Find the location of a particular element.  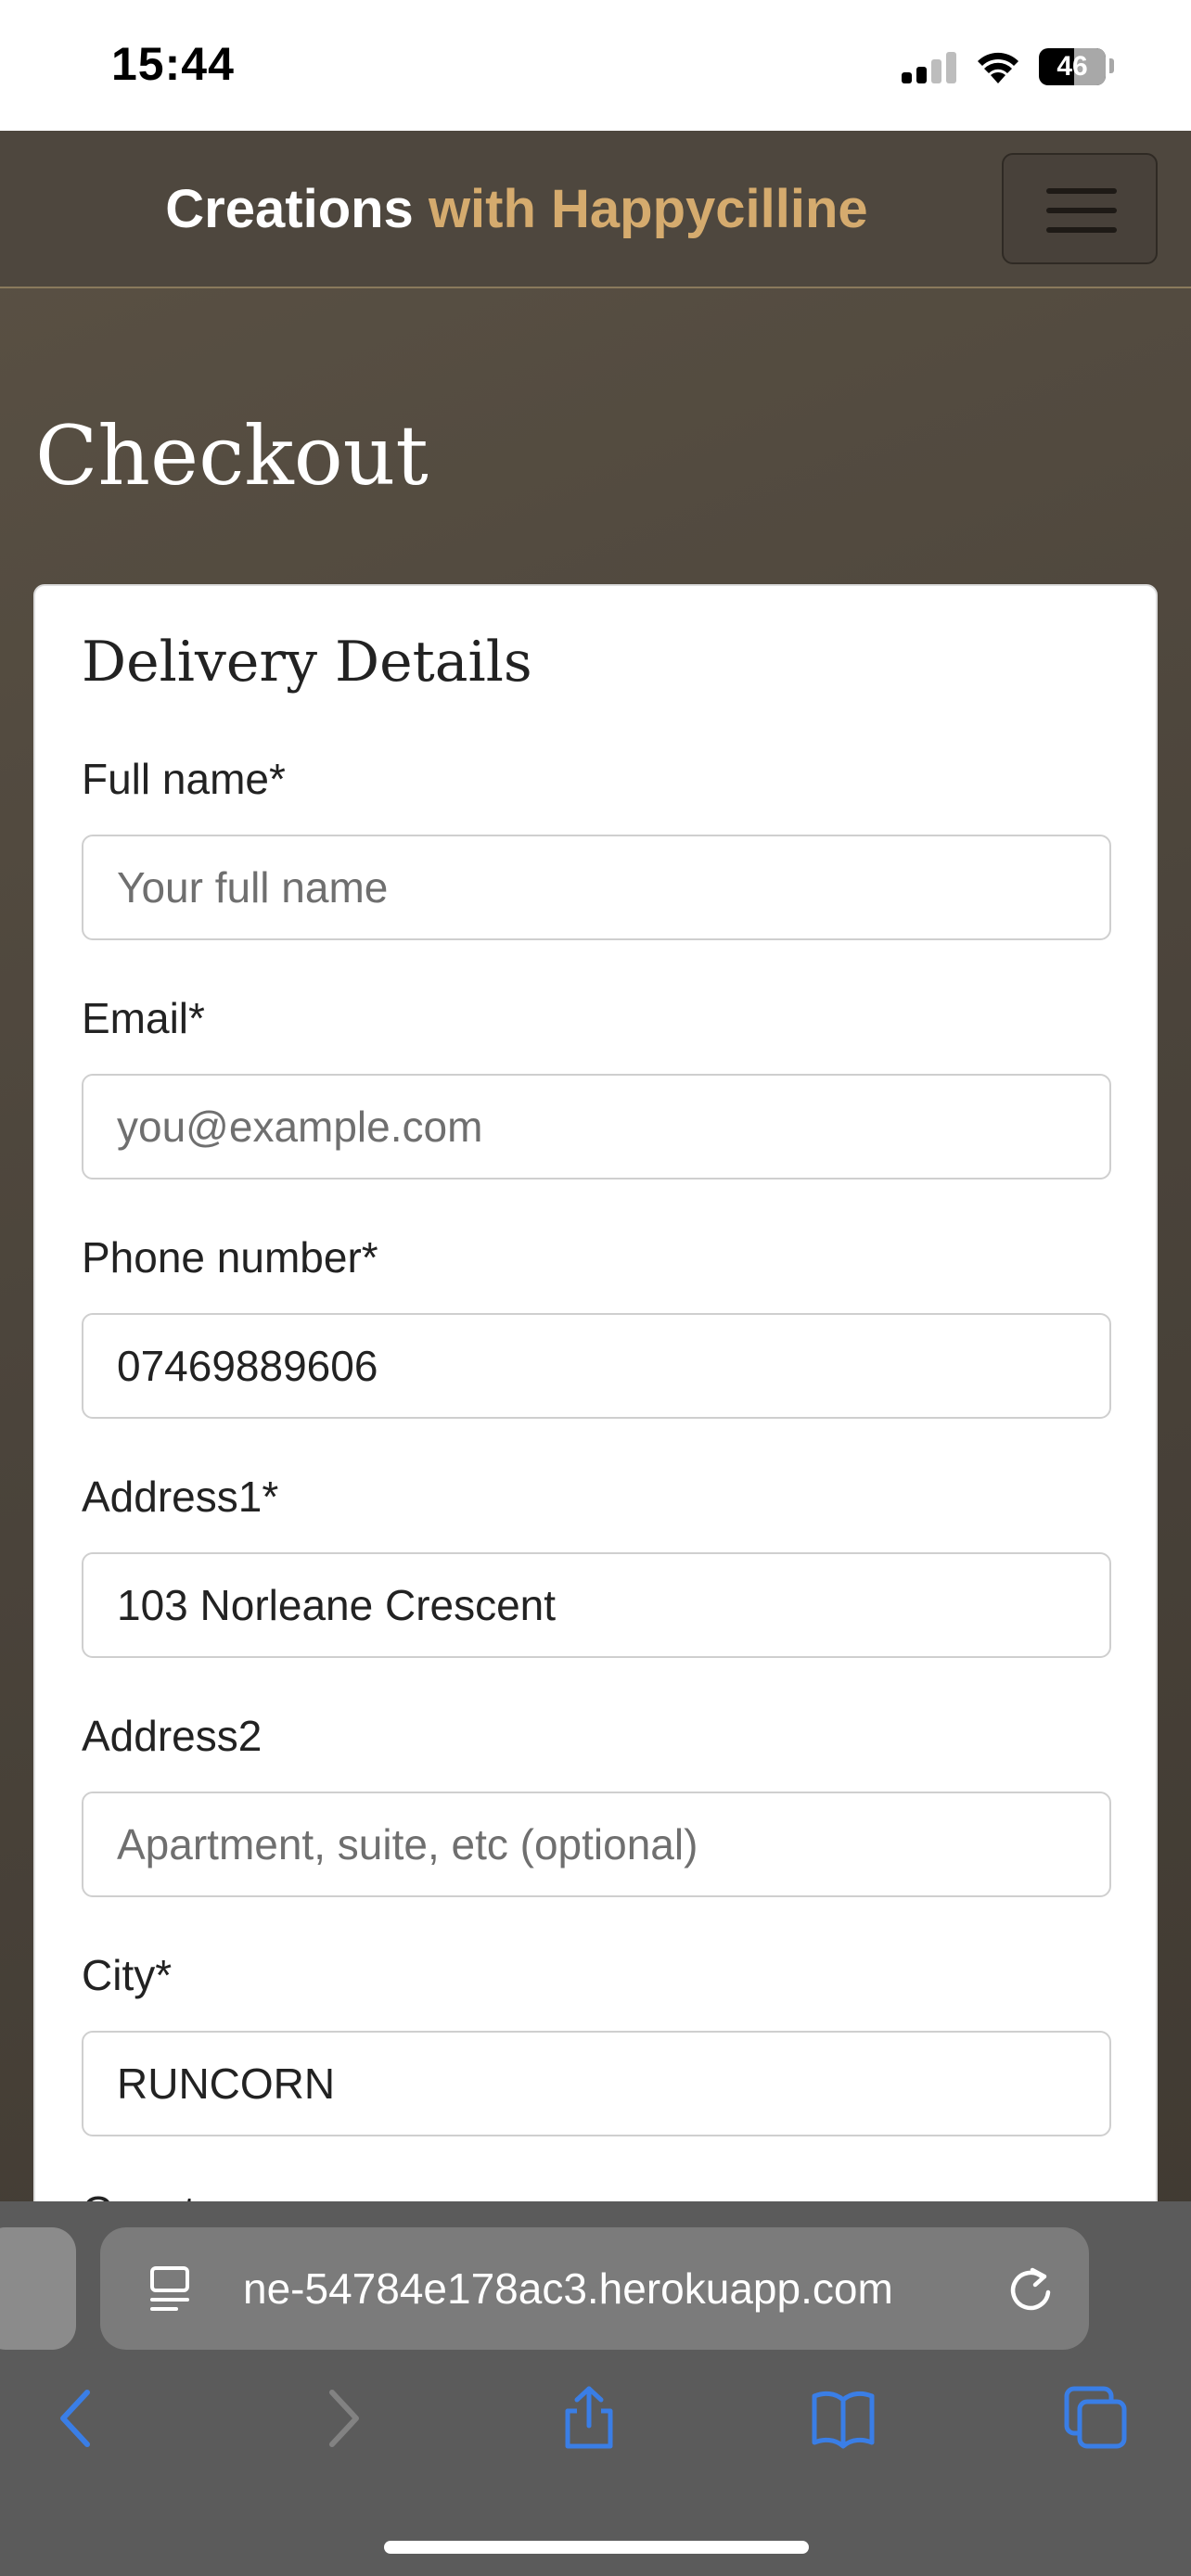

page-title: Checkout is located at coordinates (232, 456).